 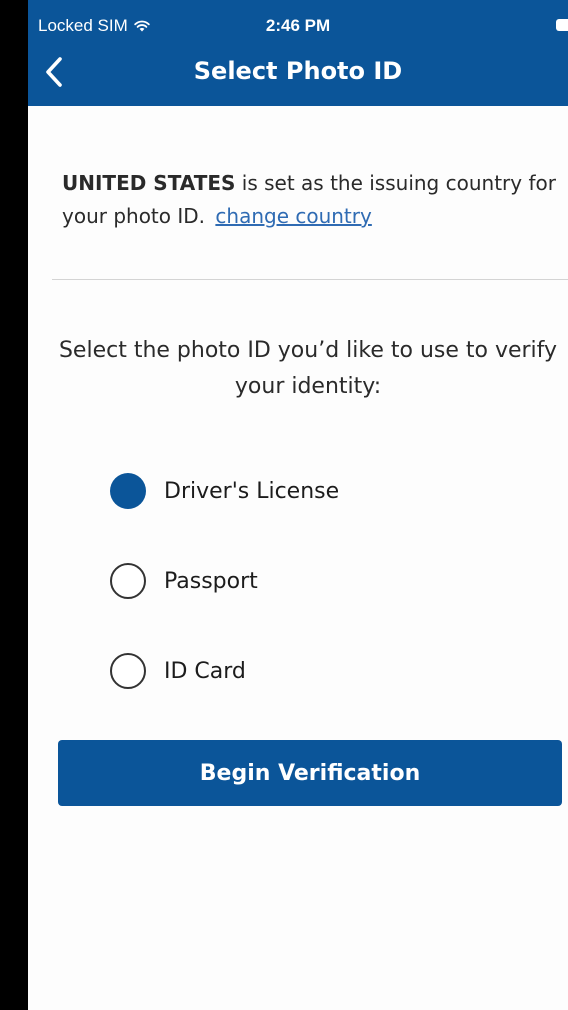 What do you see at coordinates (562, 25) in the screenshot?
I see `battery-icon` at bounding box center [562, 25].